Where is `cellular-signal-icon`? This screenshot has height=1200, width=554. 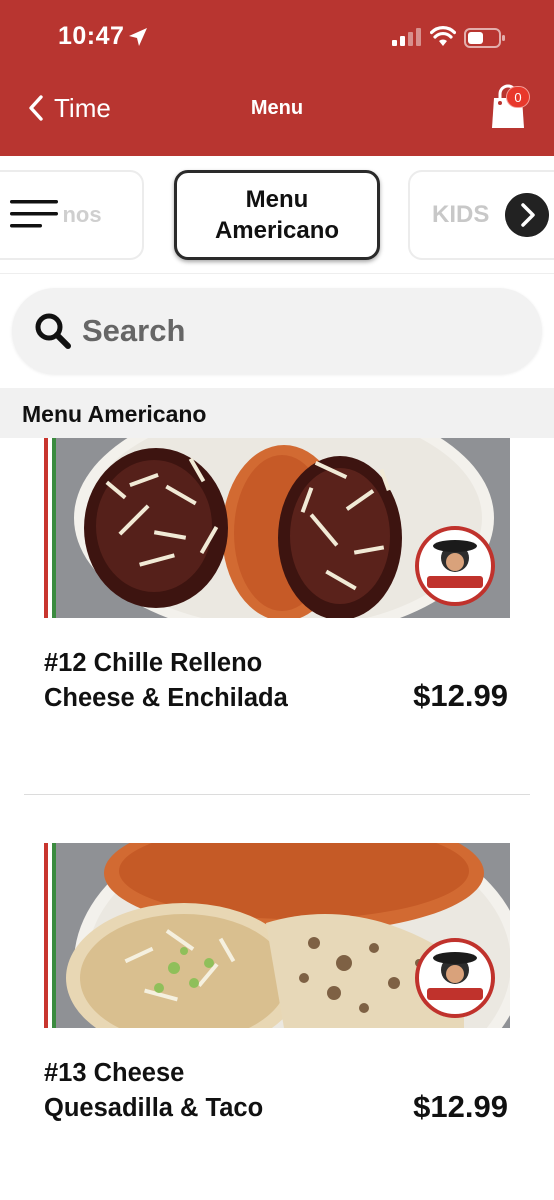
cellular-signal-icon is located at coordinates (406, 37).